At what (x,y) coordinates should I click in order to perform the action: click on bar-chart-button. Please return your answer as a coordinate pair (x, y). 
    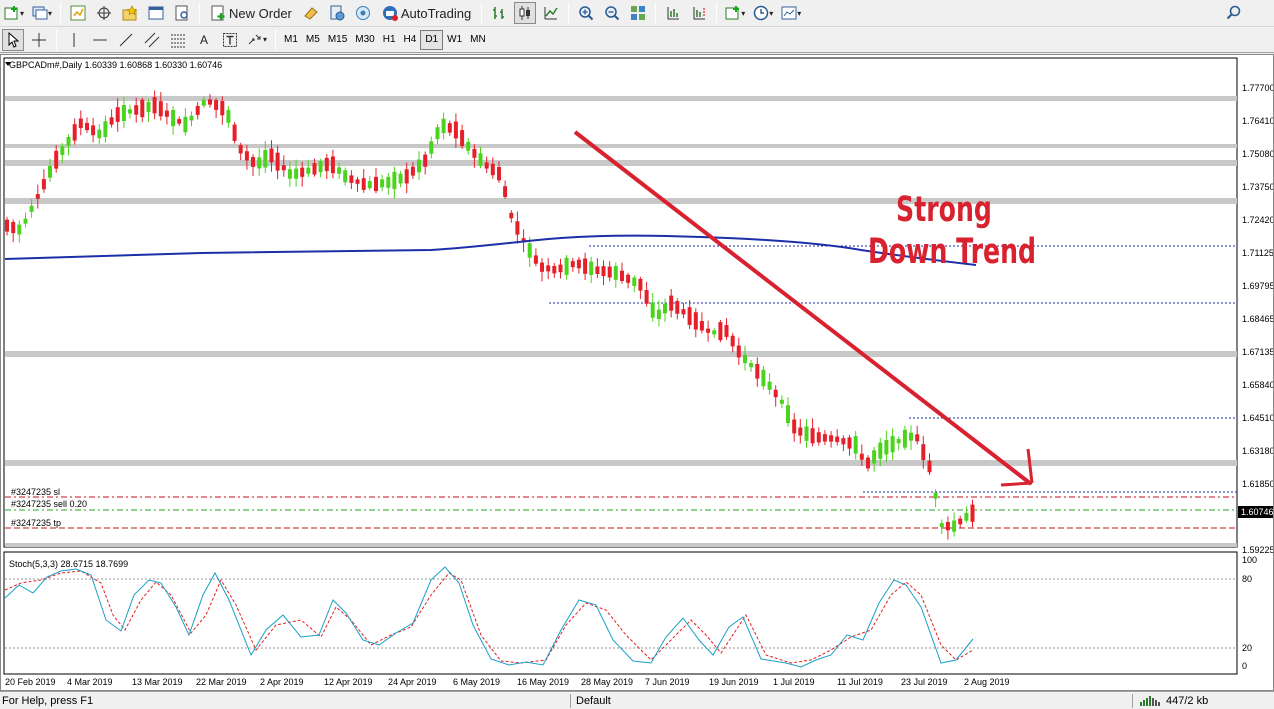
    Looking at the image, I should click on (499, 13).